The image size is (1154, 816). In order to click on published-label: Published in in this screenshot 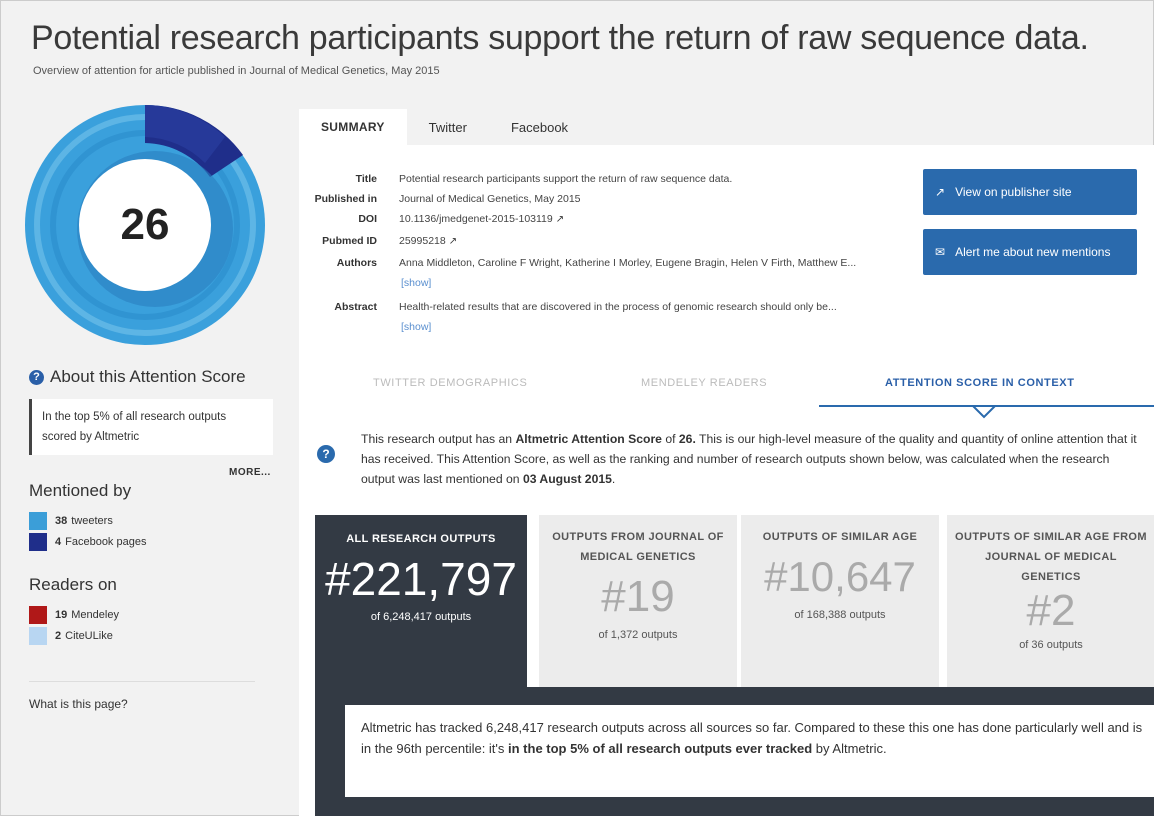, I will do `click(345, 199)`.